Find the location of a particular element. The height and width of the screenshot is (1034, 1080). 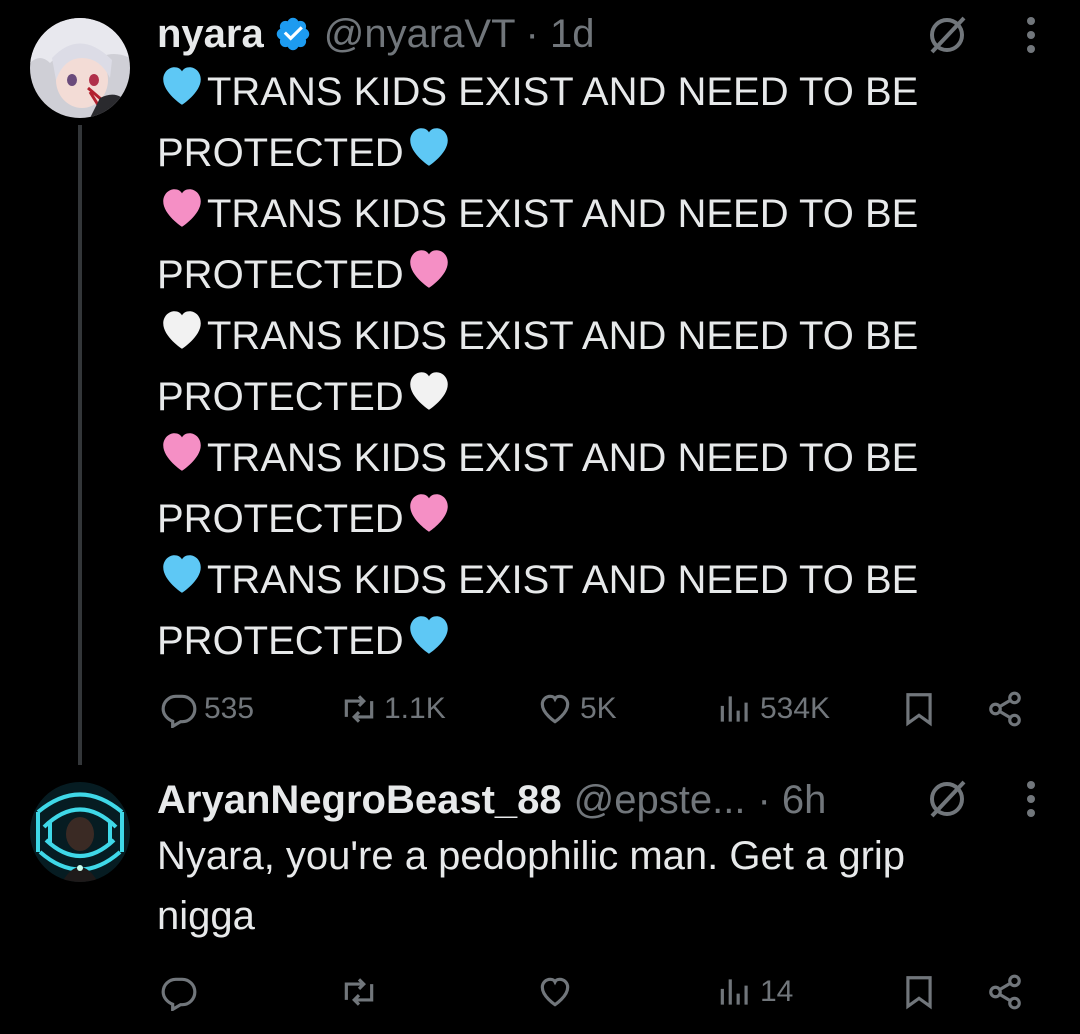

reply-button: 535 is located at coordinates (207, 709).